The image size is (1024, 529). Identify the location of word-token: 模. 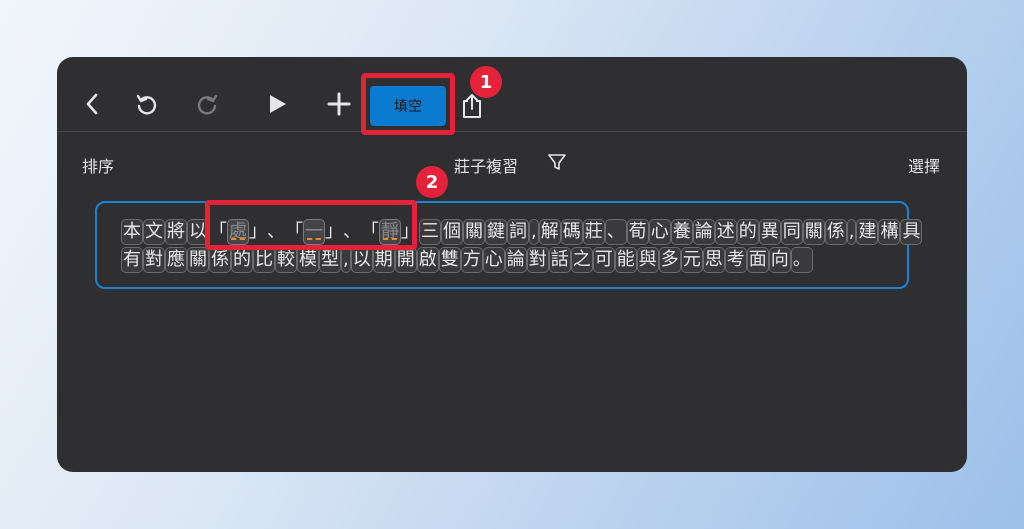
(308, 260).